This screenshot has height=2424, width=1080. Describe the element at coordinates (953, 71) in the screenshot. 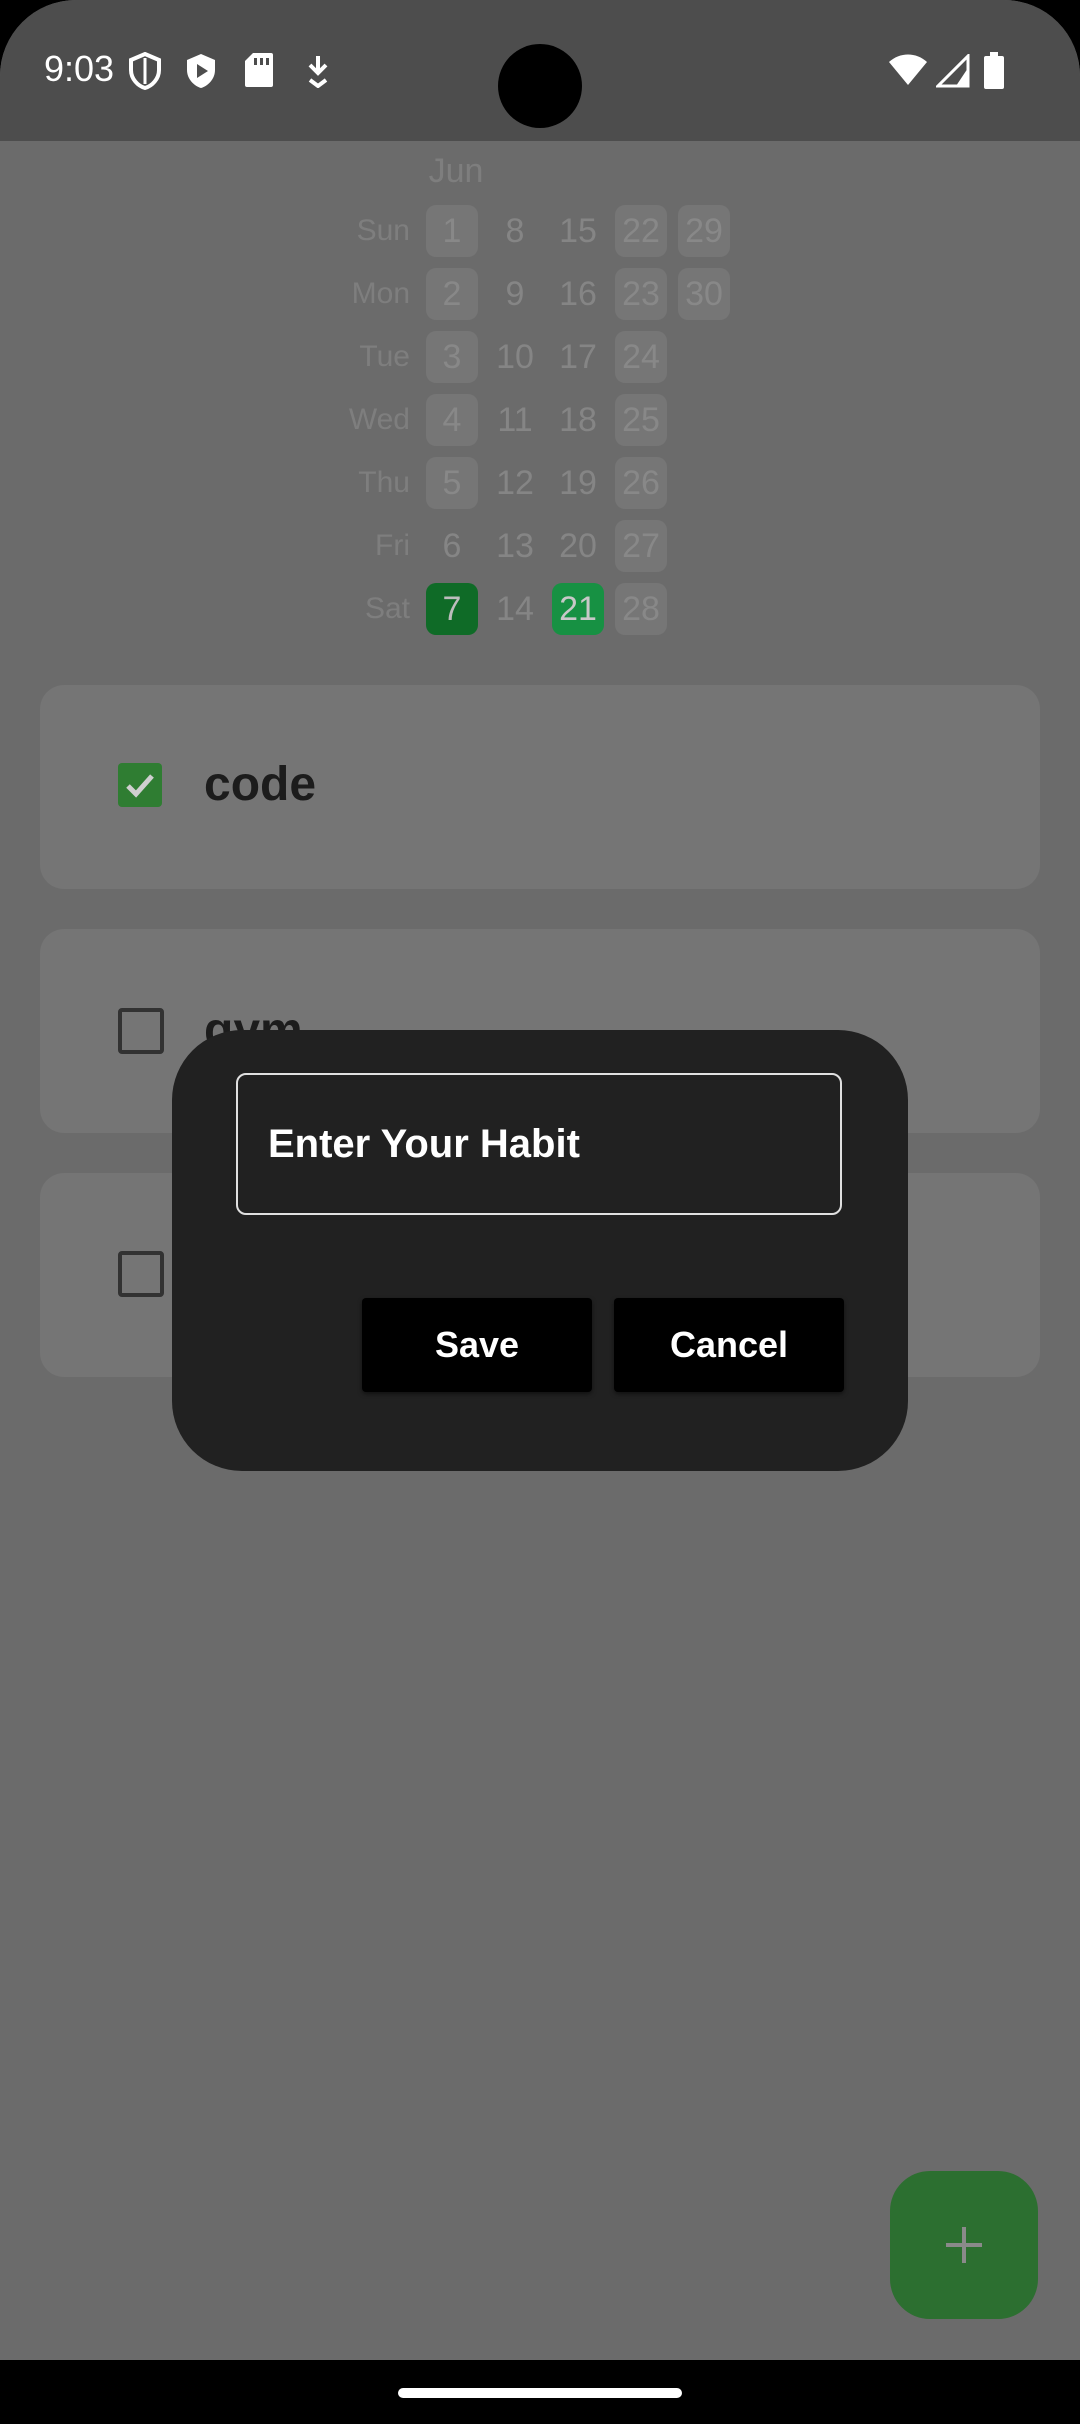

I see `cellular-signal-icon` at that location.